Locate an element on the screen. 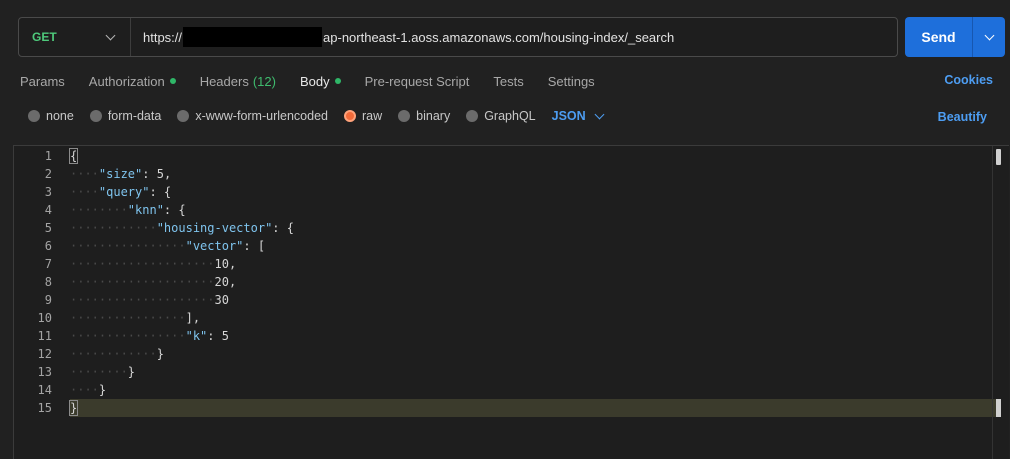  tab-tests: Tests is located at coordinates (508, 81).